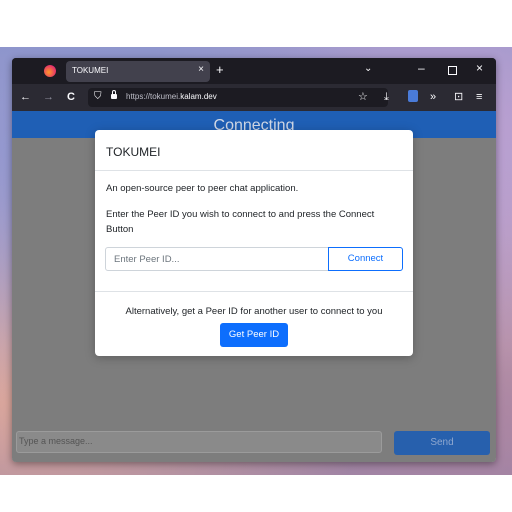 This screenshot has height=512, width=512. Describe the element at coordinates (90, 70) in the screenshot. I see `tab-title: TOKUMEI` at that location.